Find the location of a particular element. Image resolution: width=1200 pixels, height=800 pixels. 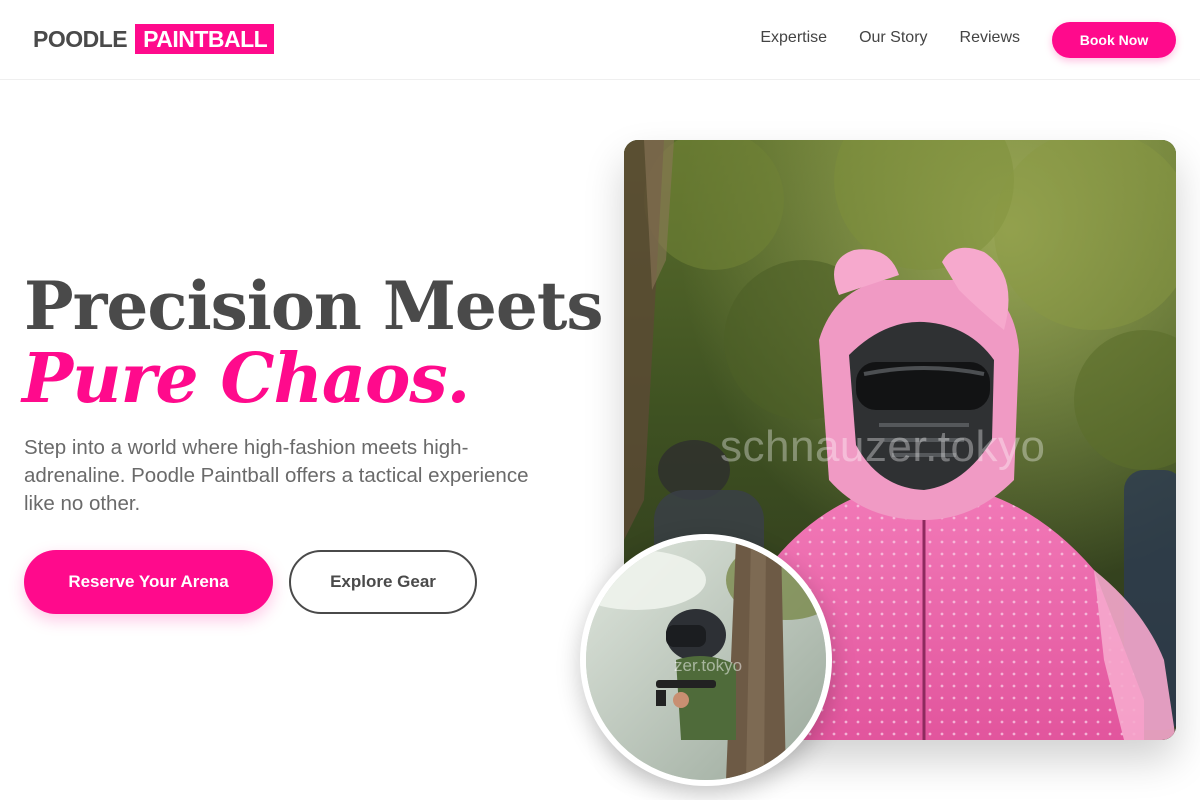

reserve-arena-button: Reserve Your Arena is located at coordinates (148, 582).